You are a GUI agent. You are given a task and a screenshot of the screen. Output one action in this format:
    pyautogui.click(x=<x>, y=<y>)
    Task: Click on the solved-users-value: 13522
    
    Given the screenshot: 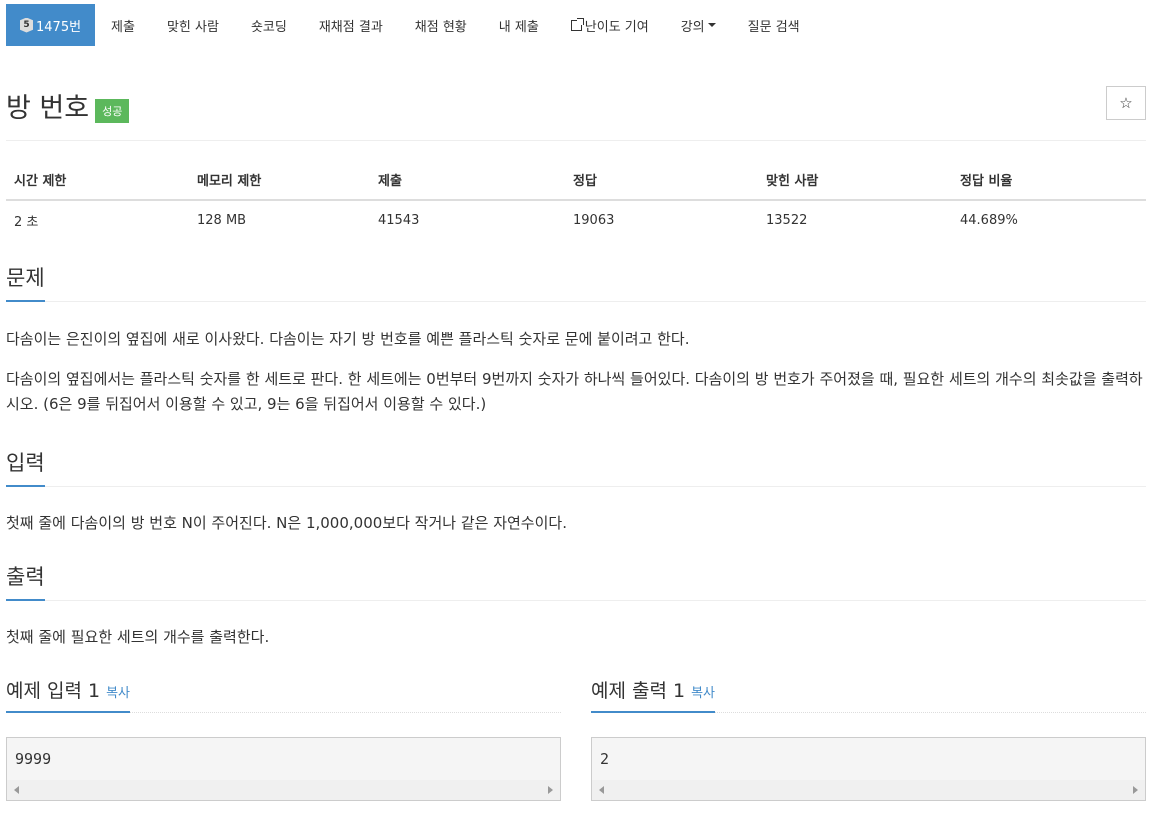 What is the action you would take?
    pyautogui.click(x=787, y=220)
    